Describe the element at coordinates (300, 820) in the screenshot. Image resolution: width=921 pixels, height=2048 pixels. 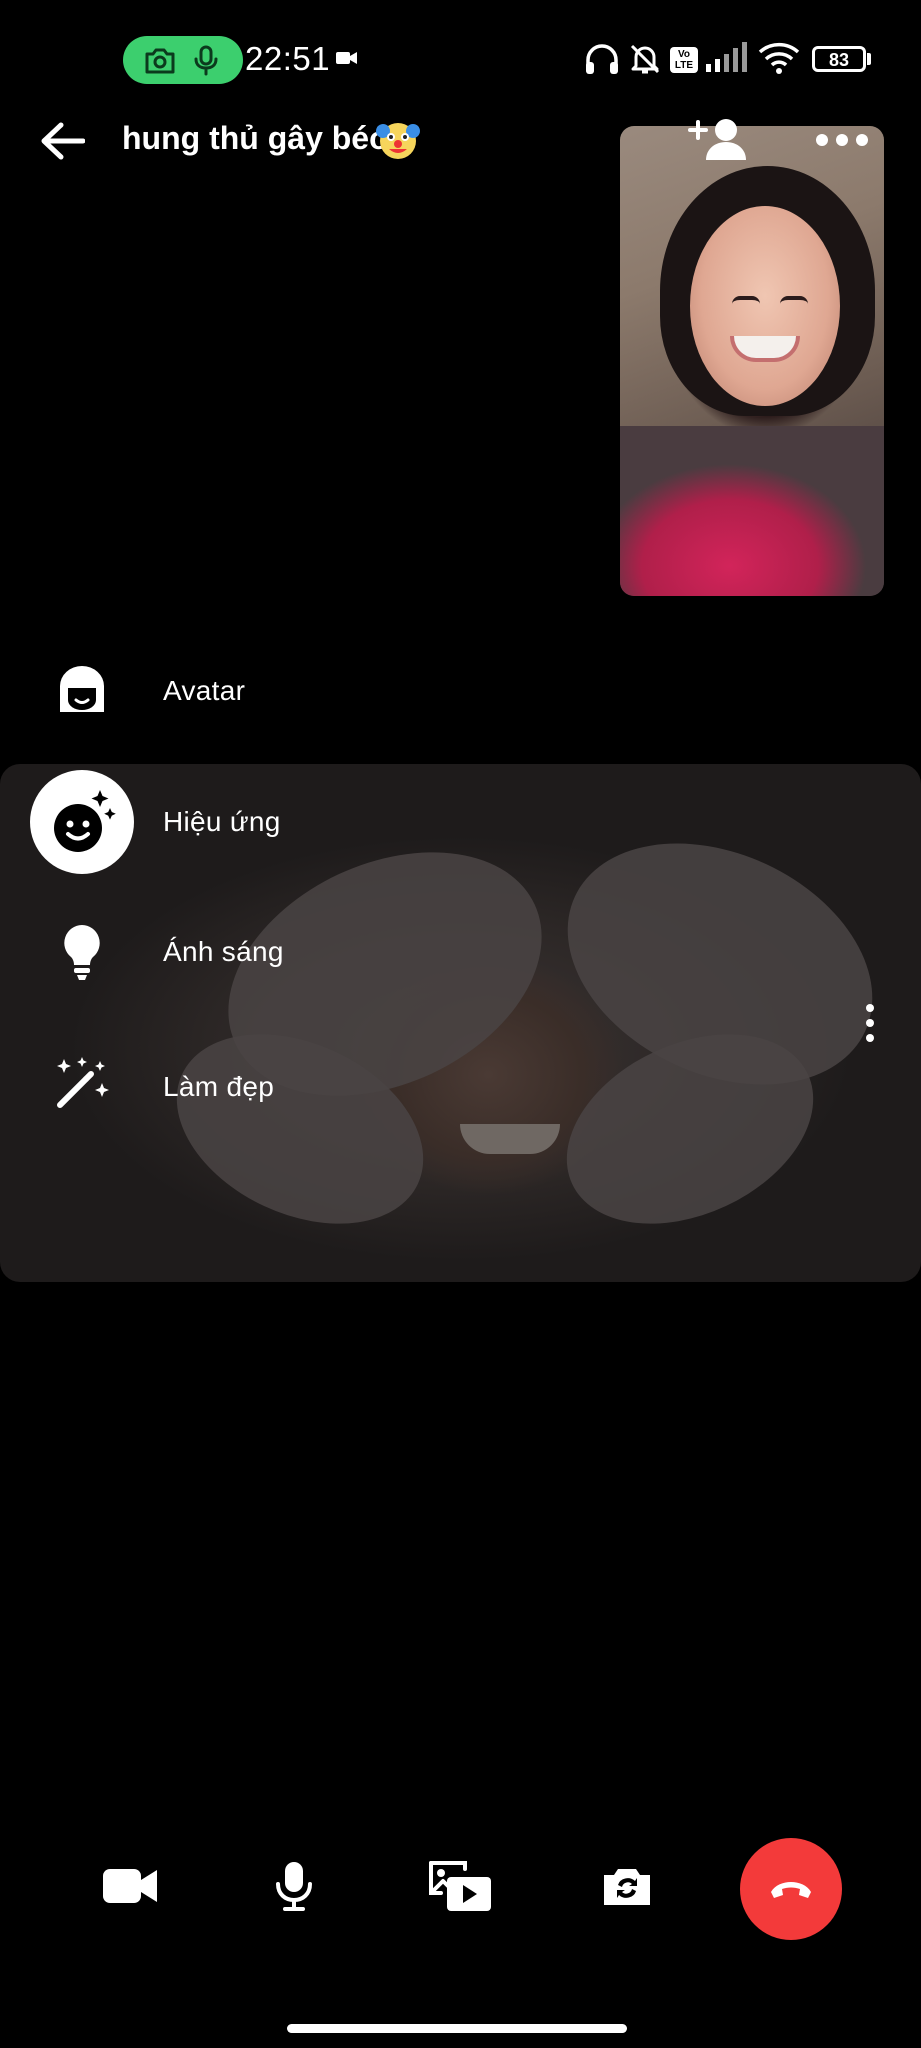
I see `menu-item-effects: Hiệu ứng` at that location.